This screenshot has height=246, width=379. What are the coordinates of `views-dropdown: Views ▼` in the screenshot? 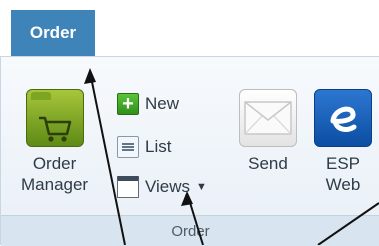 It's located at (162, 187).